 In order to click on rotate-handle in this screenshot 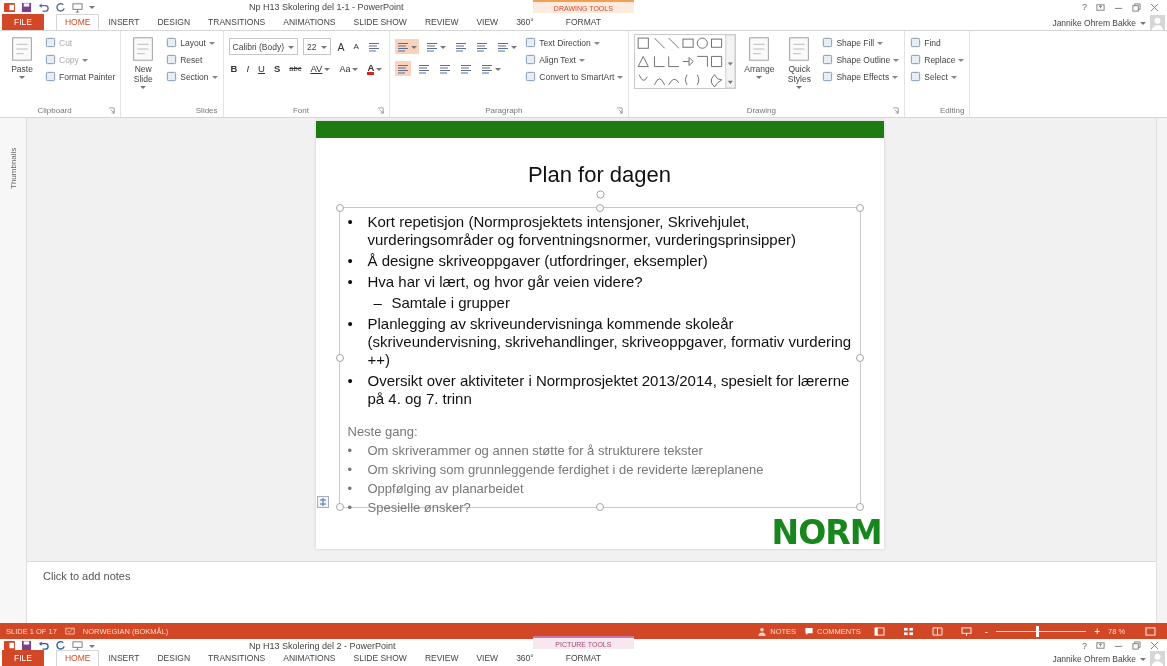, I will do `click(600, 194)`.